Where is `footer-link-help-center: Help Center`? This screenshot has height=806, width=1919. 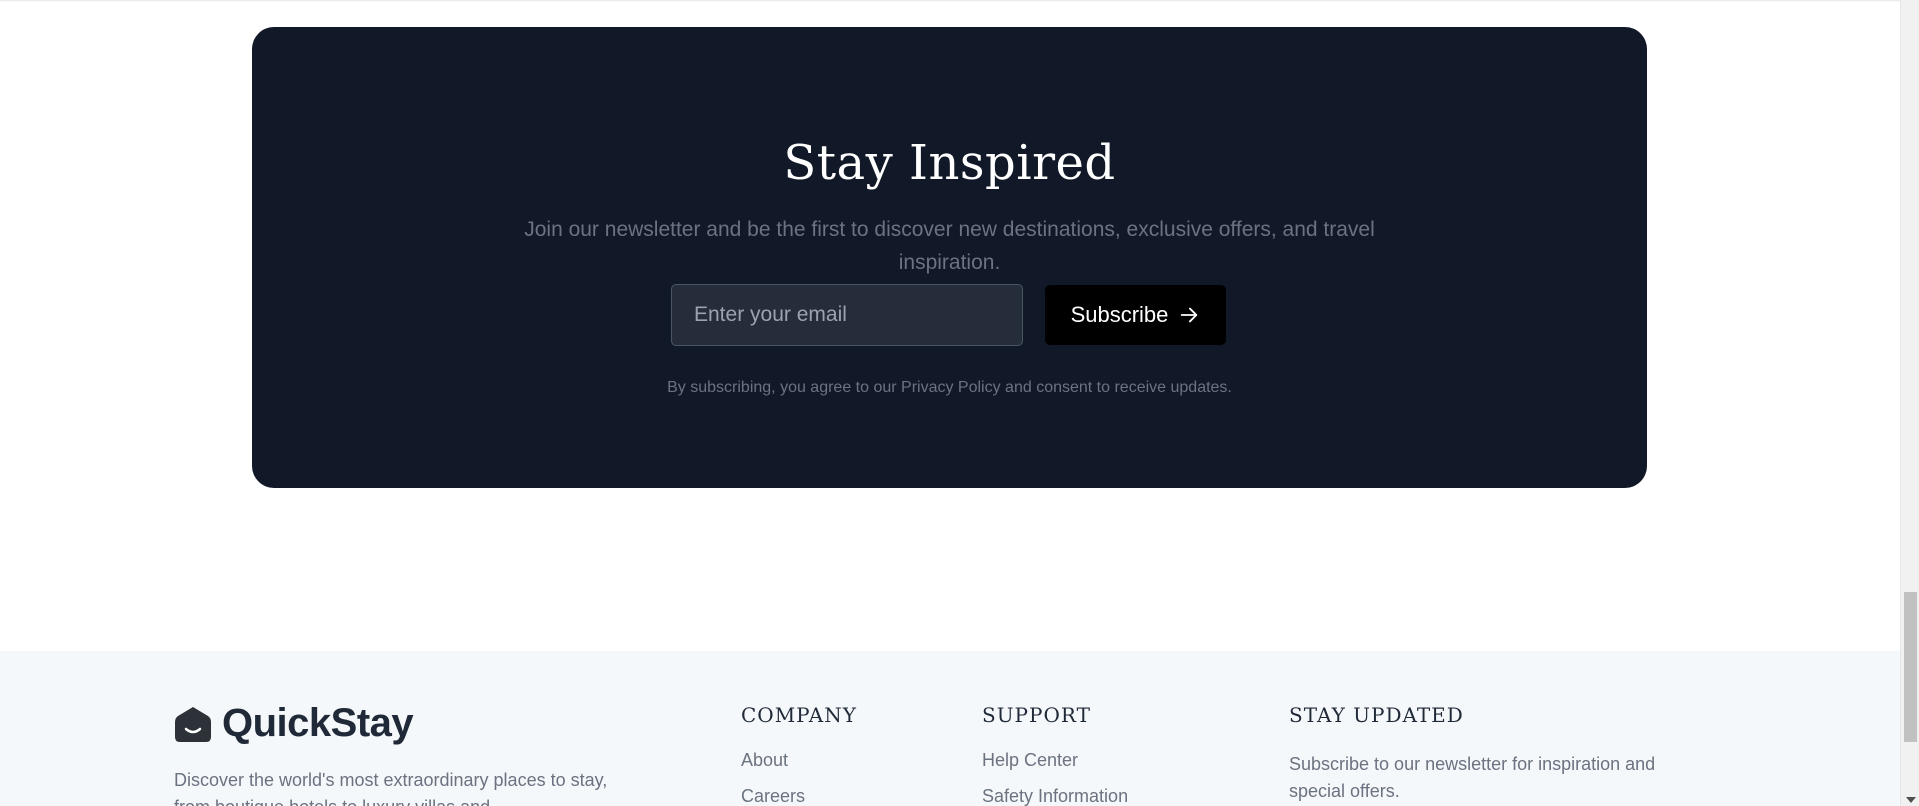
footer-link-help-center: Help Center is located at coordinates (1055, 760).